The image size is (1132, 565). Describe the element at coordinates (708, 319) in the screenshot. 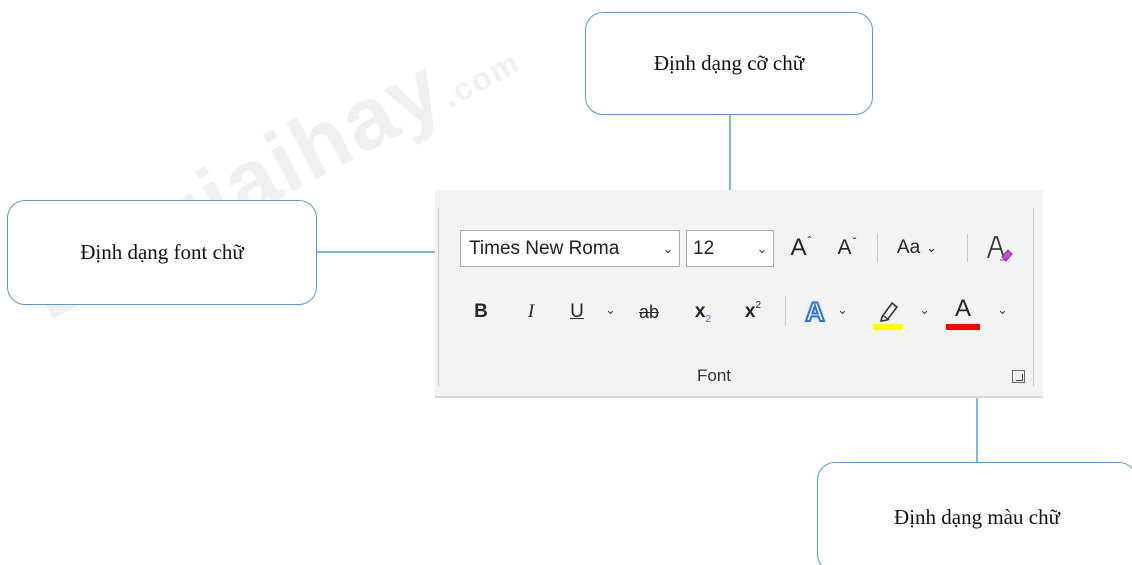

I see `subscript-mark: 2` at that location.